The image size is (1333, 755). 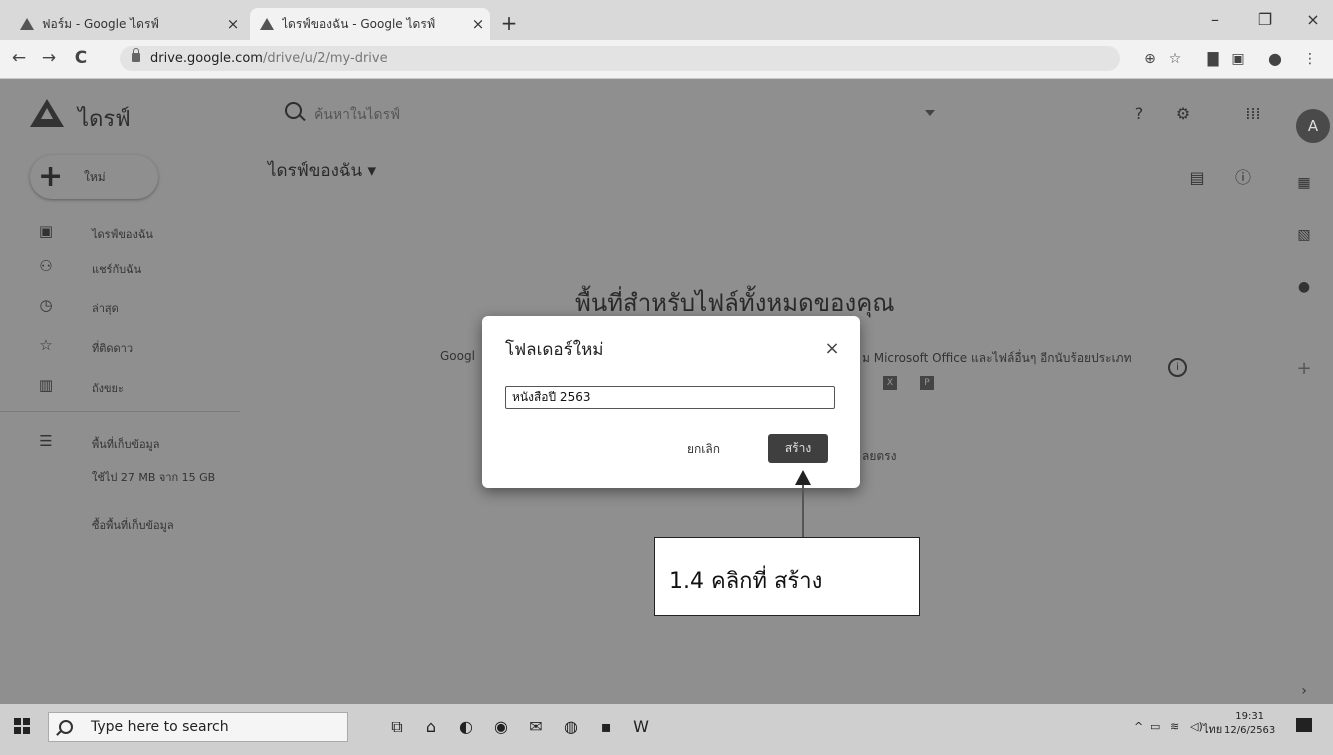 I want to click on my-drive-heading: ไดรฟ์ของฉัน ▾, so click(x=322, y=170).